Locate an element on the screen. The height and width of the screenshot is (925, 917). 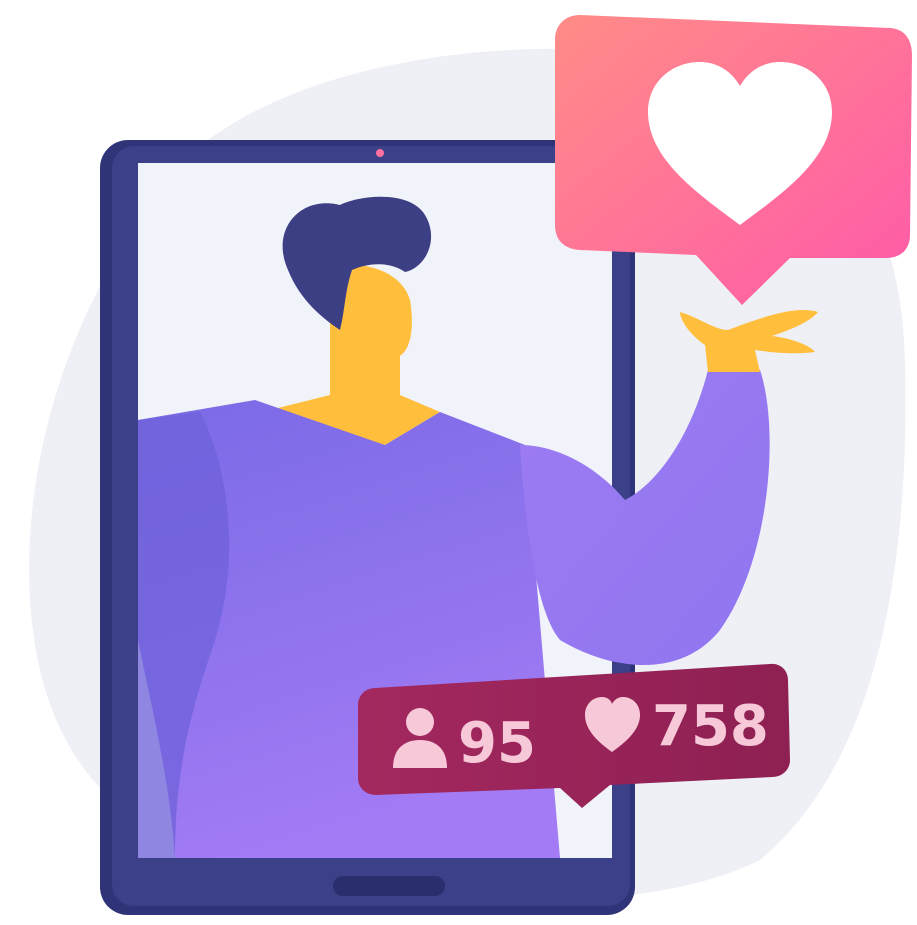
tablet-home-button is located at coordinates (389, 886).